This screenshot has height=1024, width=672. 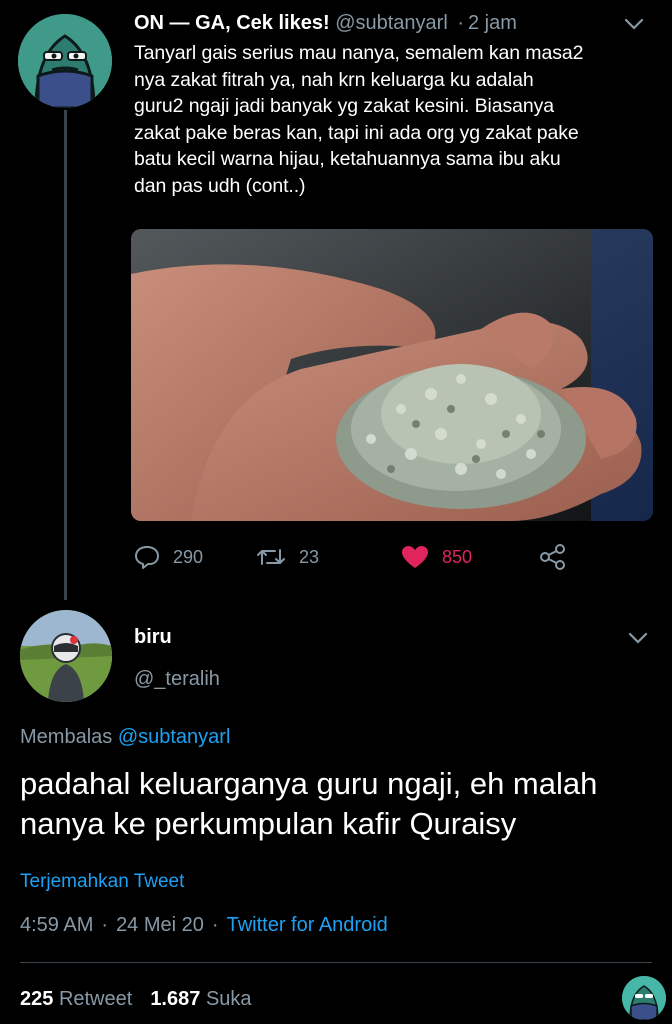 I want to click on reply-icon, so click(x=147, y=557).